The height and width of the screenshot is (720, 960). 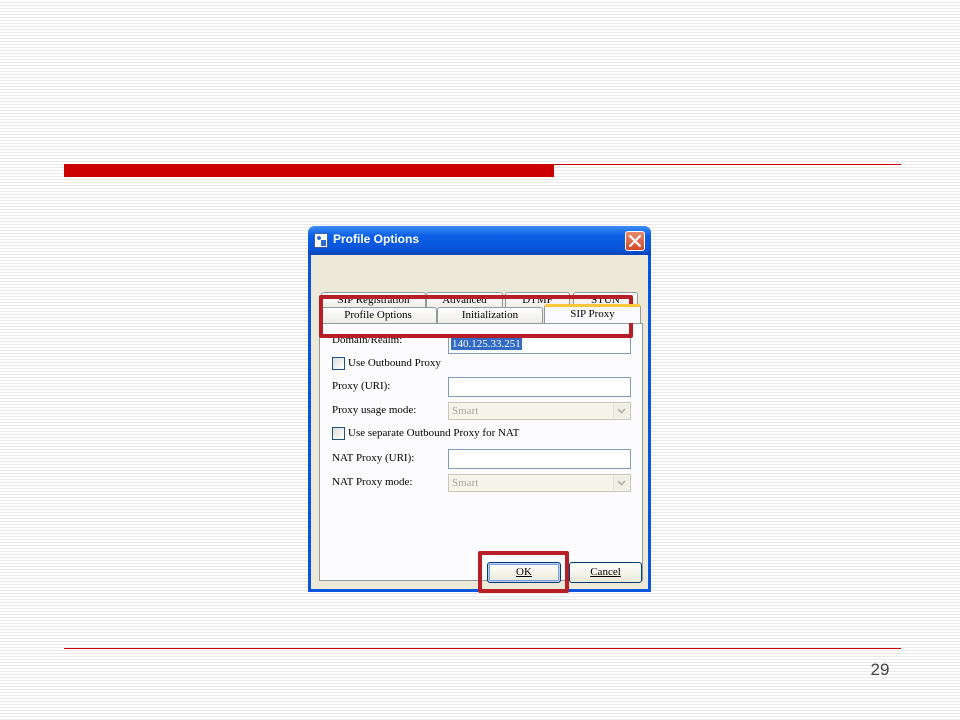 What do you see at coordinates (539, 459) in the screenshot?
I see `nat-proxy-uri-input` at bounding box center [539, 459].